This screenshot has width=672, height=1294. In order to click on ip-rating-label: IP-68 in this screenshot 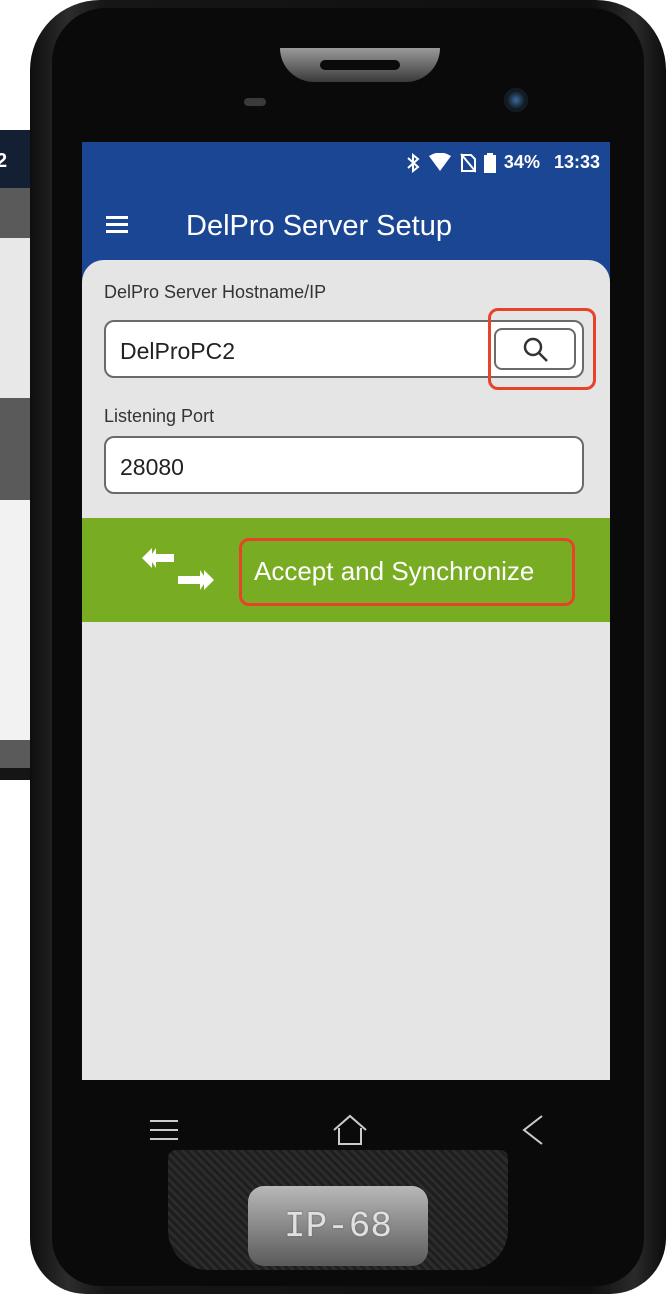, I will do `click(338, 1226)`.